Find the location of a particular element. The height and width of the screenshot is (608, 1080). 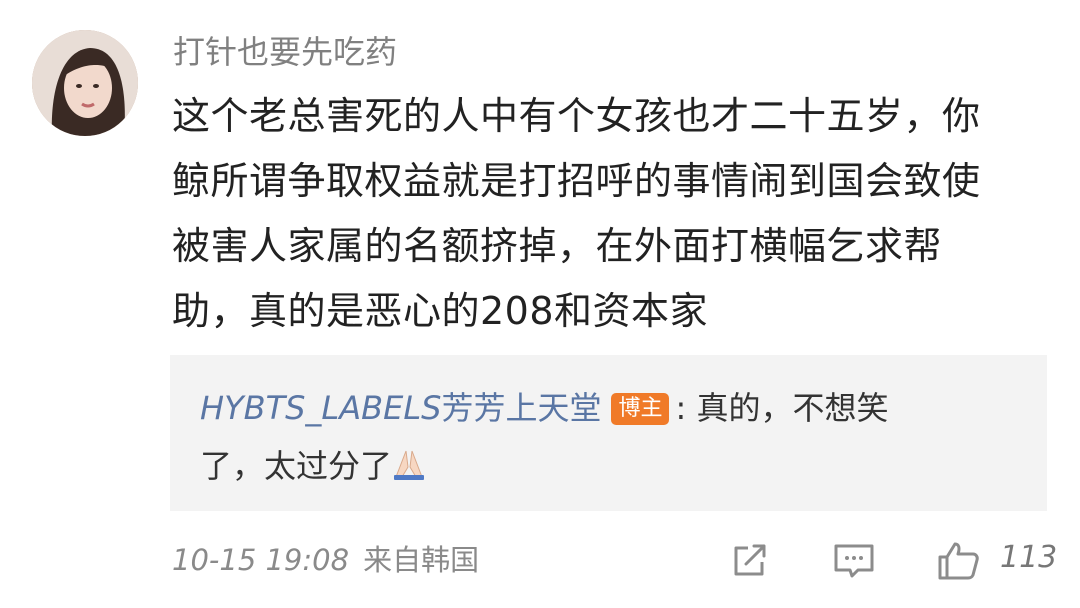

comment-time: 10-15 19:08 is located at coordinates (261, 560).